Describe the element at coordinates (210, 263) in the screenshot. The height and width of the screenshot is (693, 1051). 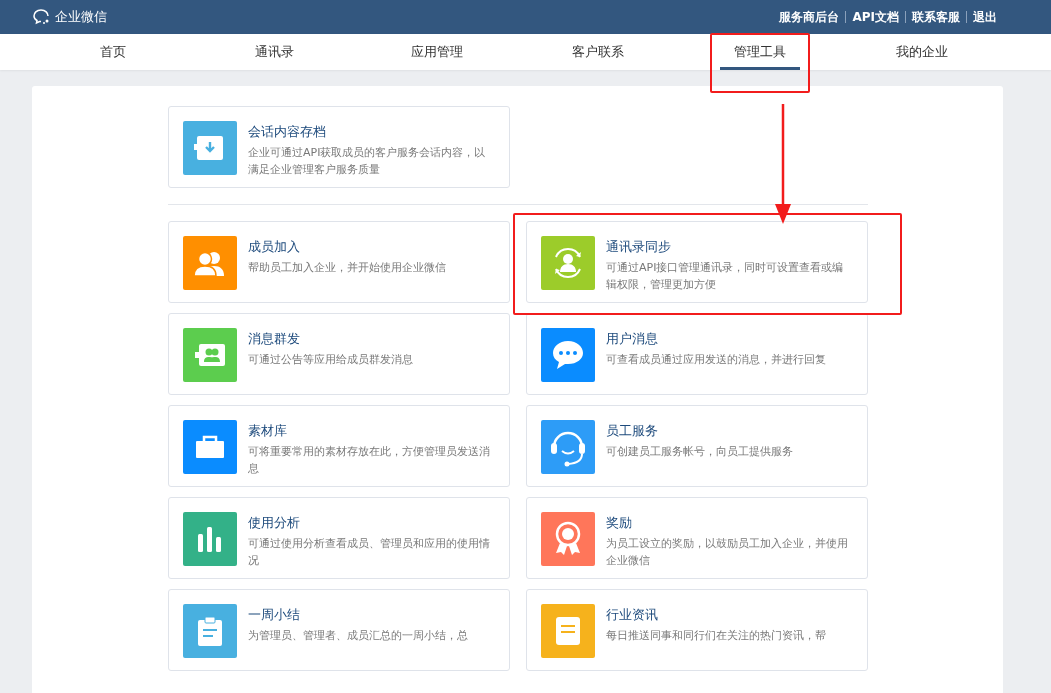
I see `people-icon` at that location.